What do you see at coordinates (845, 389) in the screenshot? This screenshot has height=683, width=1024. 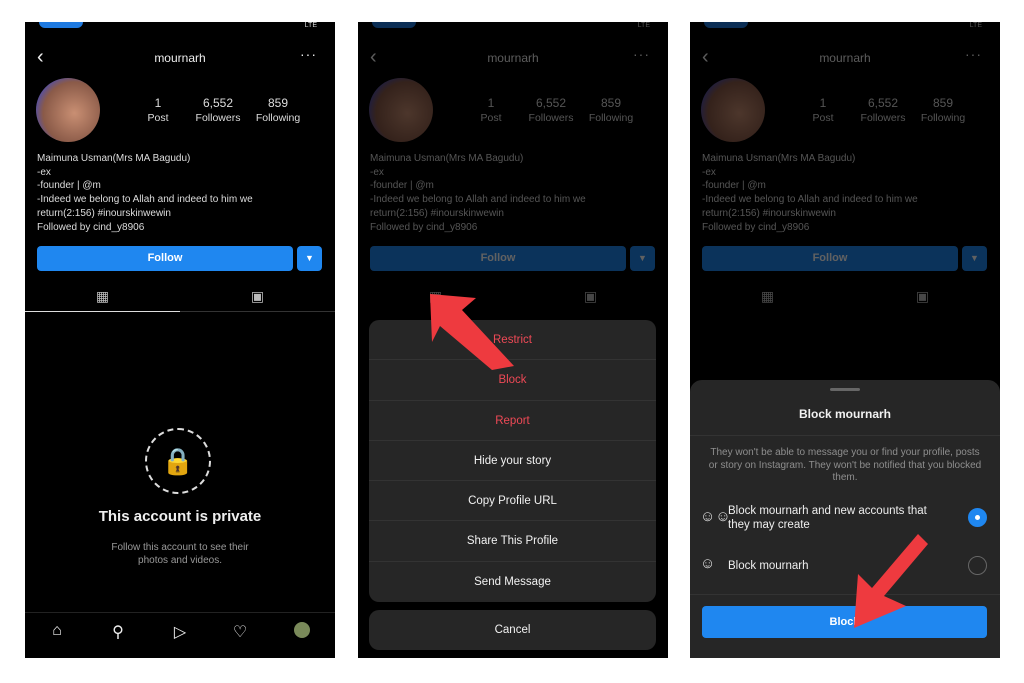 I see `sheet-handle` at bounding box center [845, 389].